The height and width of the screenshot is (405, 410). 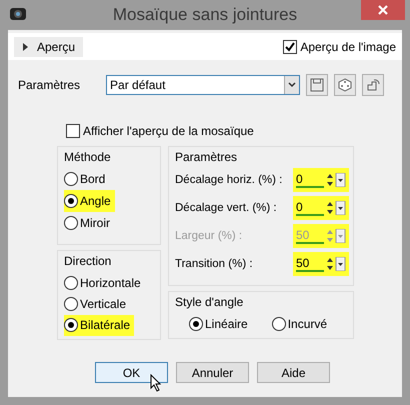 What do you see at coordinates (234, 131) in the screenshot?
I see `checkbox: Afficher l'aperçu de la mosaïque` at bounding box center [234, 131].